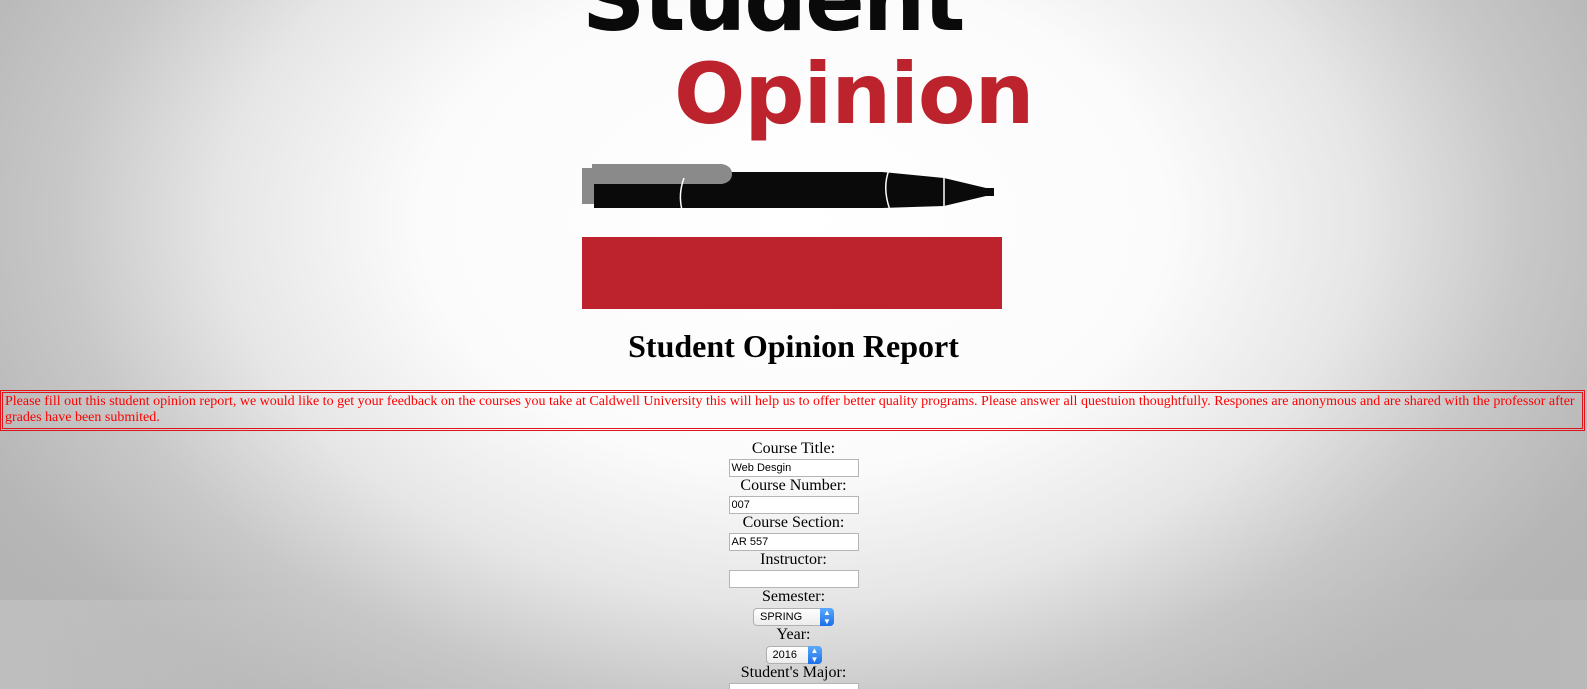 The image size is (1587, 689). I want to click on course-number-field: Course Number: 007, so click(793, 495).